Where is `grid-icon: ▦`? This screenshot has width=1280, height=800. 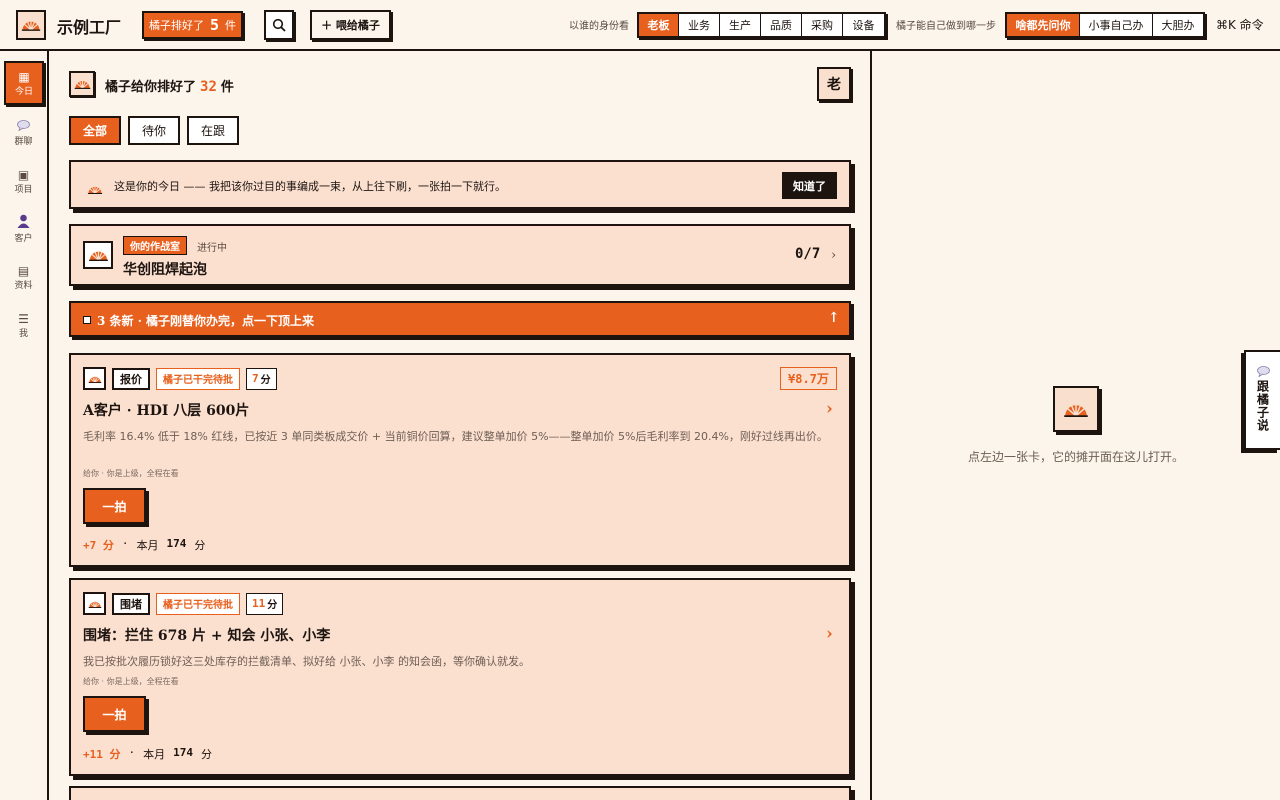
grid-icon: ▦ is located at coordinates (24, 76).